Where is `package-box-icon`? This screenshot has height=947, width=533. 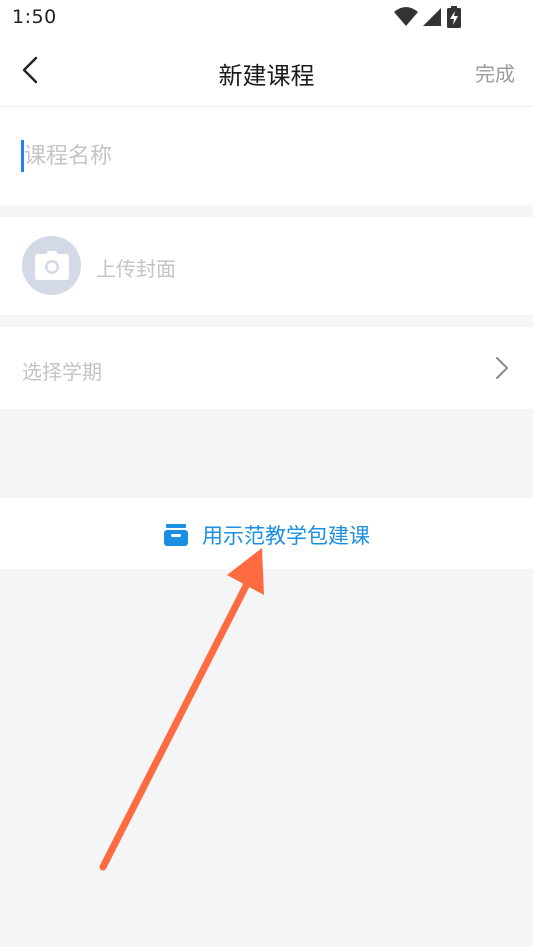
package-box-icon is located at coordinates (175, 535).